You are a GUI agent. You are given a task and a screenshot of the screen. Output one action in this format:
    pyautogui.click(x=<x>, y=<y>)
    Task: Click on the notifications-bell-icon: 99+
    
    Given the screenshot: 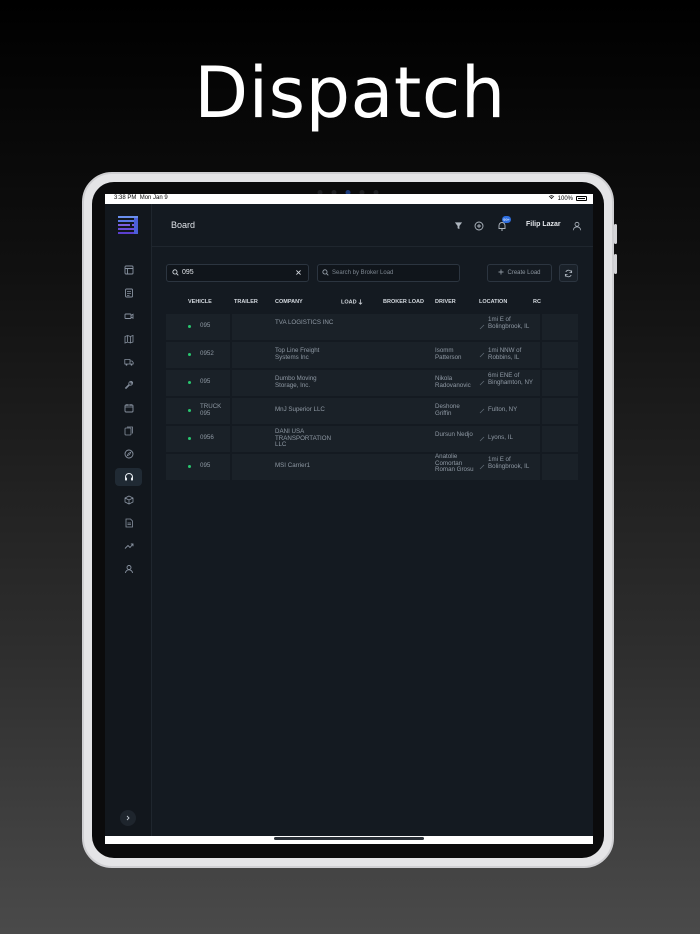 What is the action you would take?
    pyautogui.click(x=503, y=223)
    